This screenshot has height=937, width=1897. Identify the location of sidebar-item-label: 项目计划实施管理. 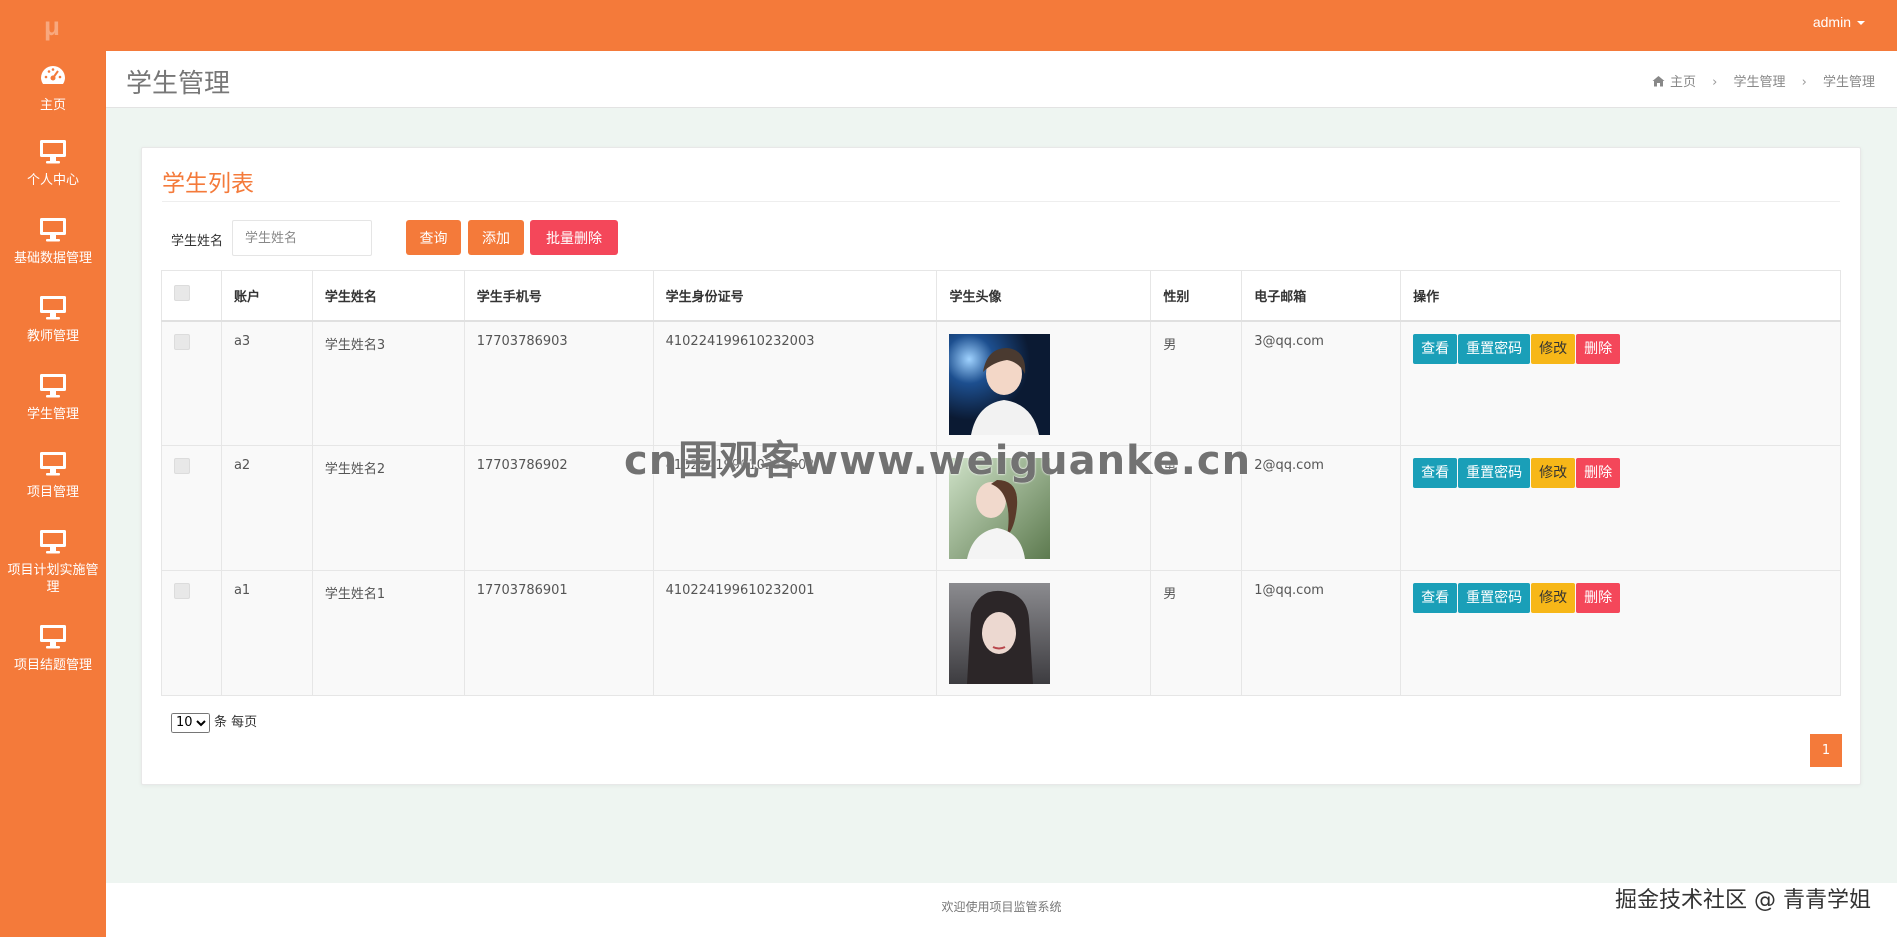
(53, 579).